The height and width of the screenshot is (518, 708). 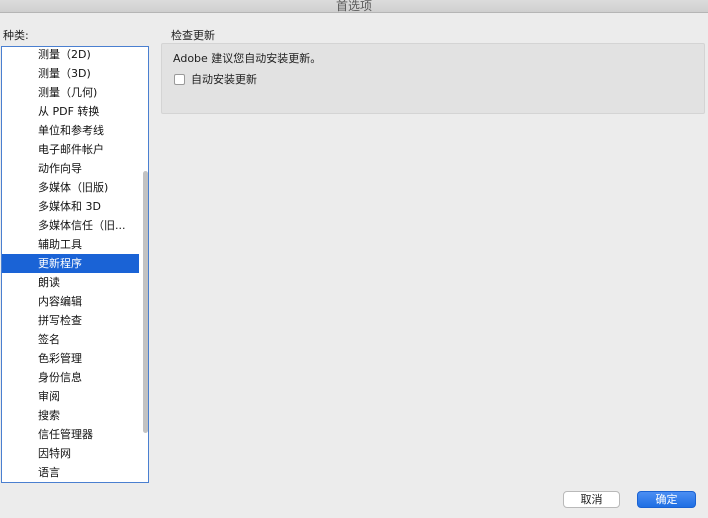 I want to click on update-description: Adobe 建议您自动安装更新。, so click(x=247, y=58).